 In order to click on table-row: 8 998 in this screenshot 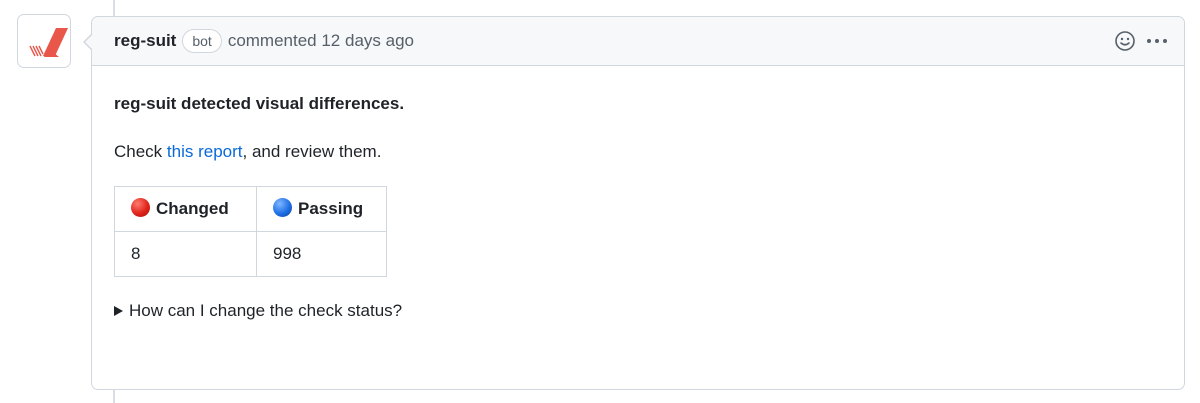, I will do `click(250, 254)`.